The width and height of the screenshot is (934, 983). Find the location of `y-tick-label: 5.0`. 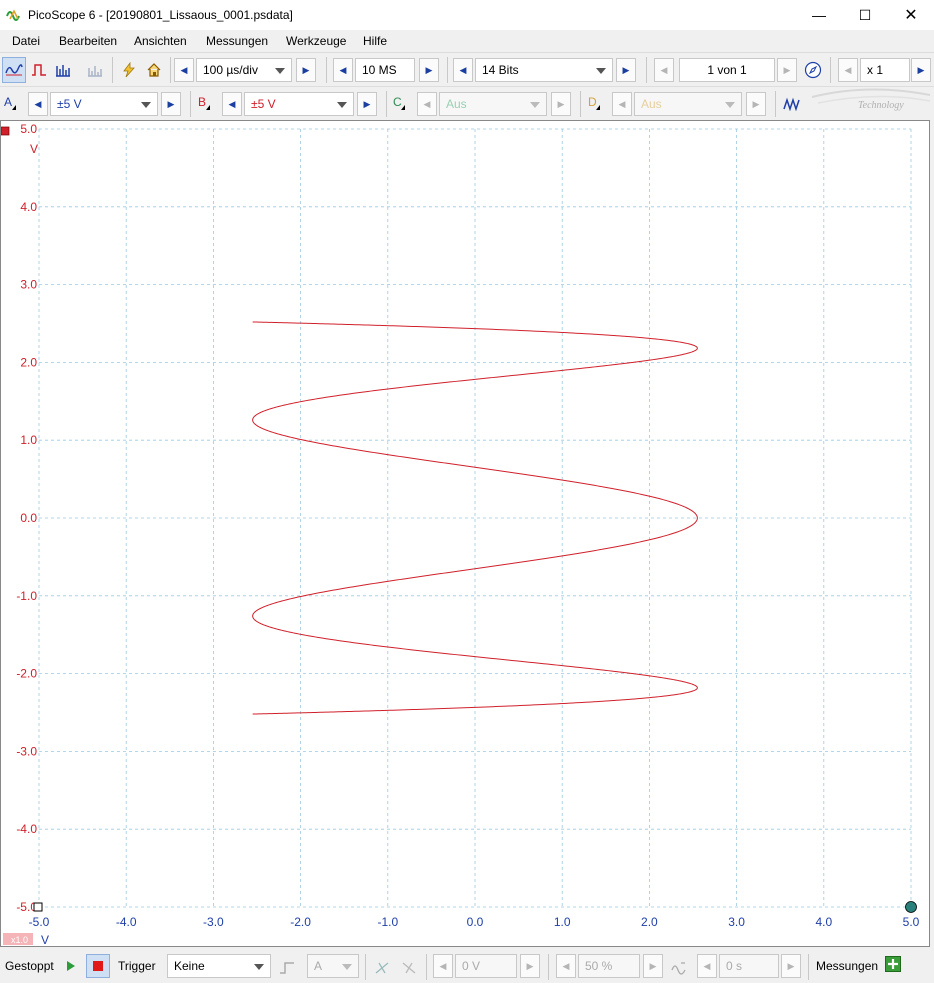

y-tick-label: 5.0 is located at coordinates (28, 129).